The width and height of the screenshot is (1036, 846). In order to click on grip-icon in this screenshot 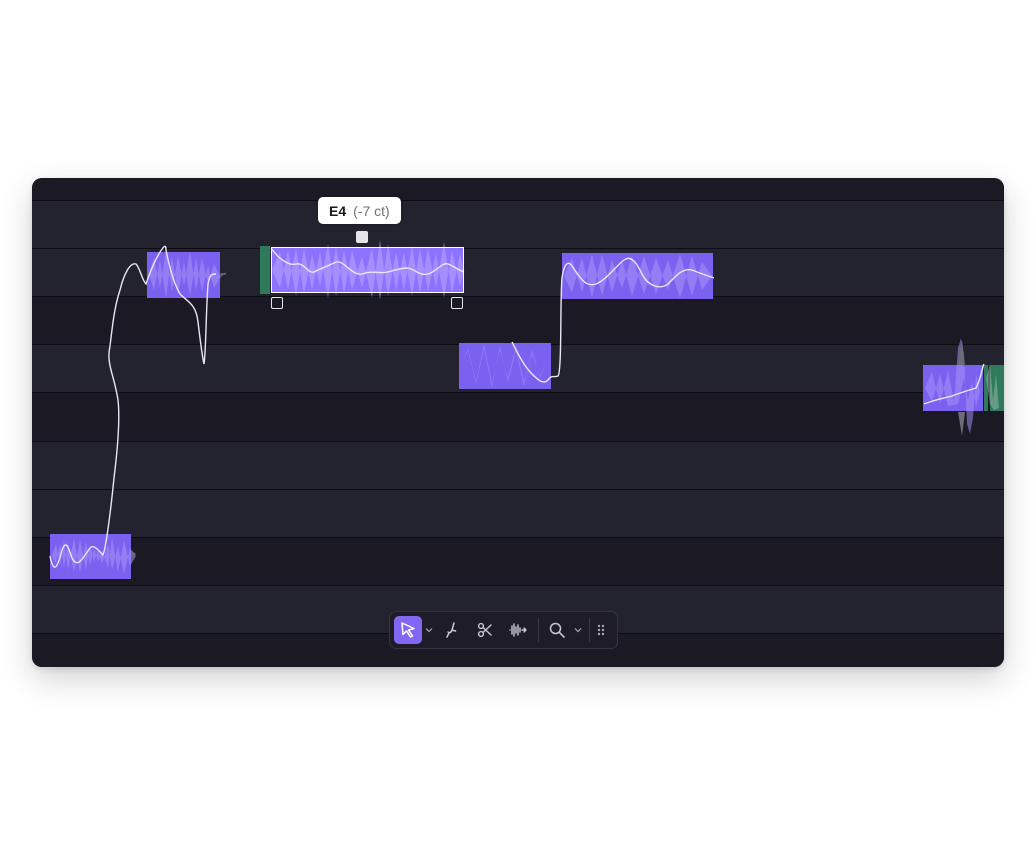, I will do `click(601, 630)`.